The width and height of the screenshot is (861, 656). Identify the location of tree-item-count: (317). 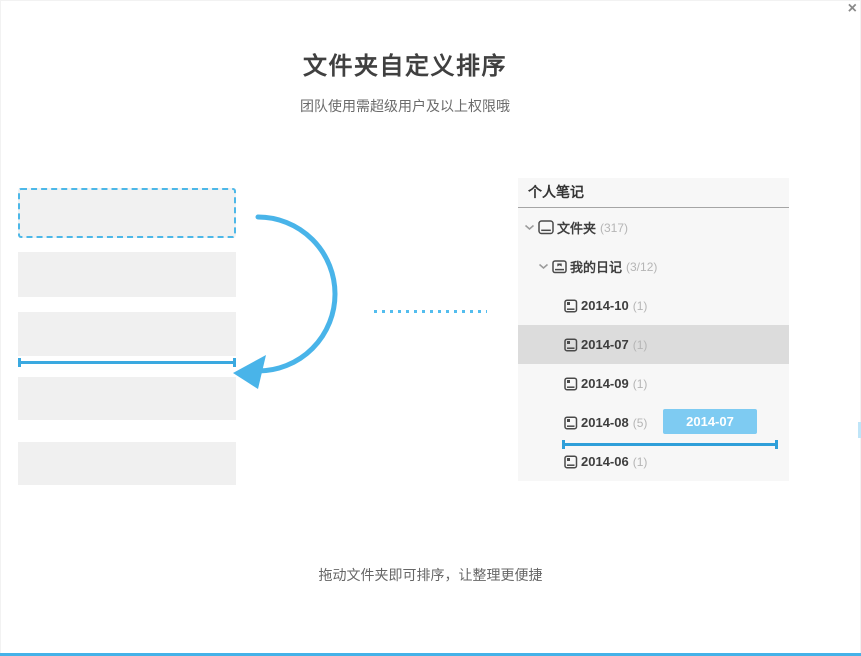
(614, 227).